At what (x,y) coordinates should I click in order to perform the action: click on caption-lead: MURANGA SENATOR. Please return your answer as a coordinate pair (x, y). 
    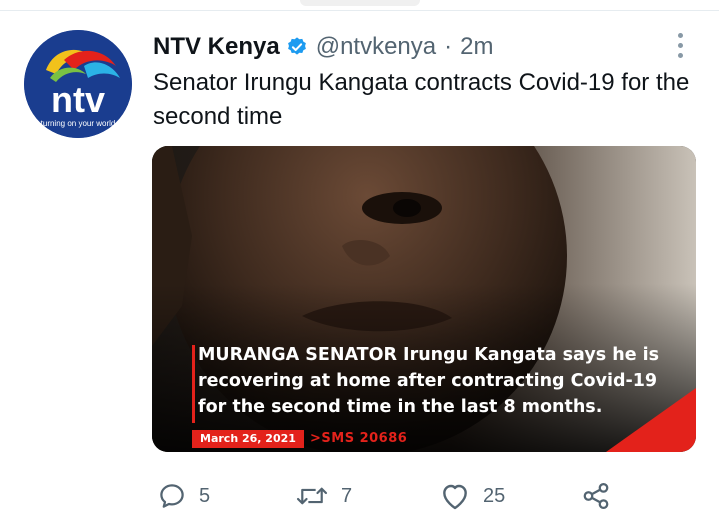
    Looking at the image, I should click on (297, 355).